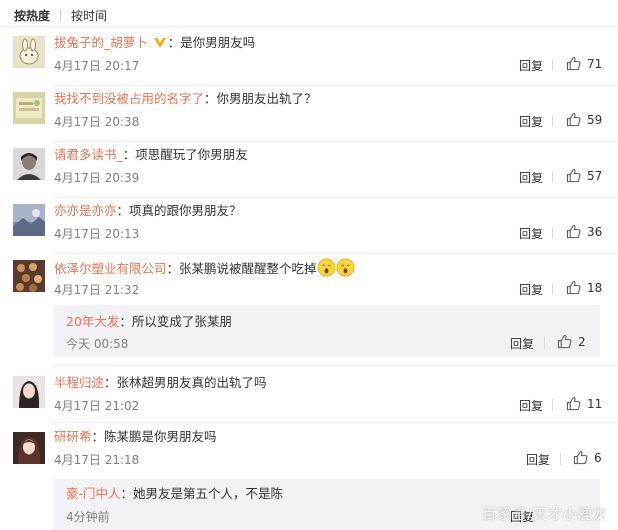  What do you see at coordinates (309, 451) in the screenshot?
I see `comment-item: 研研希：陈某鹏是你男朋友吗 4月17日 21:18 回复 6` at bounding box center [309, 451].